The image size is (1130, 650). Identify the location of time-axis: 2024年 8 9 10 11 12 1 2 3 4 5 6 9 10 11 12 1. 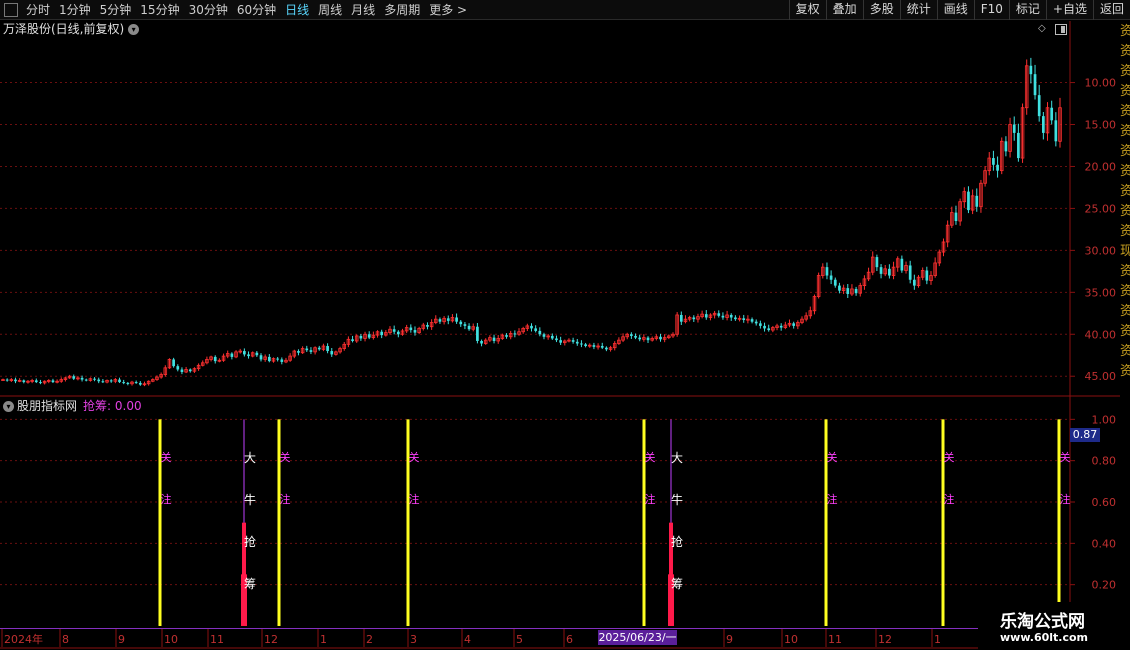
(565, 638).